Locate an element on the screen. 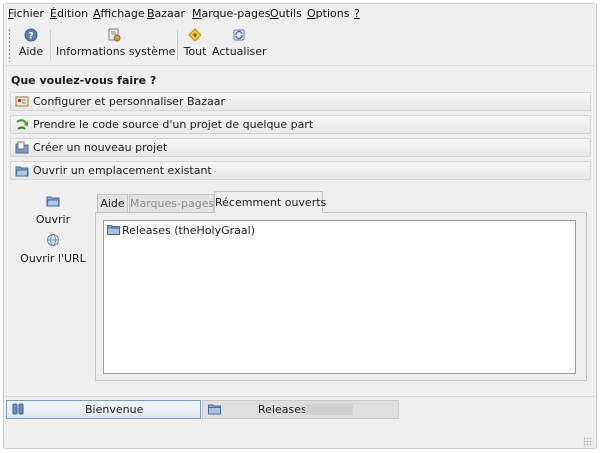 The image size is (601, 453). open-url-button-label: Ouvrir l'URL is located at coordinates (53, 258).